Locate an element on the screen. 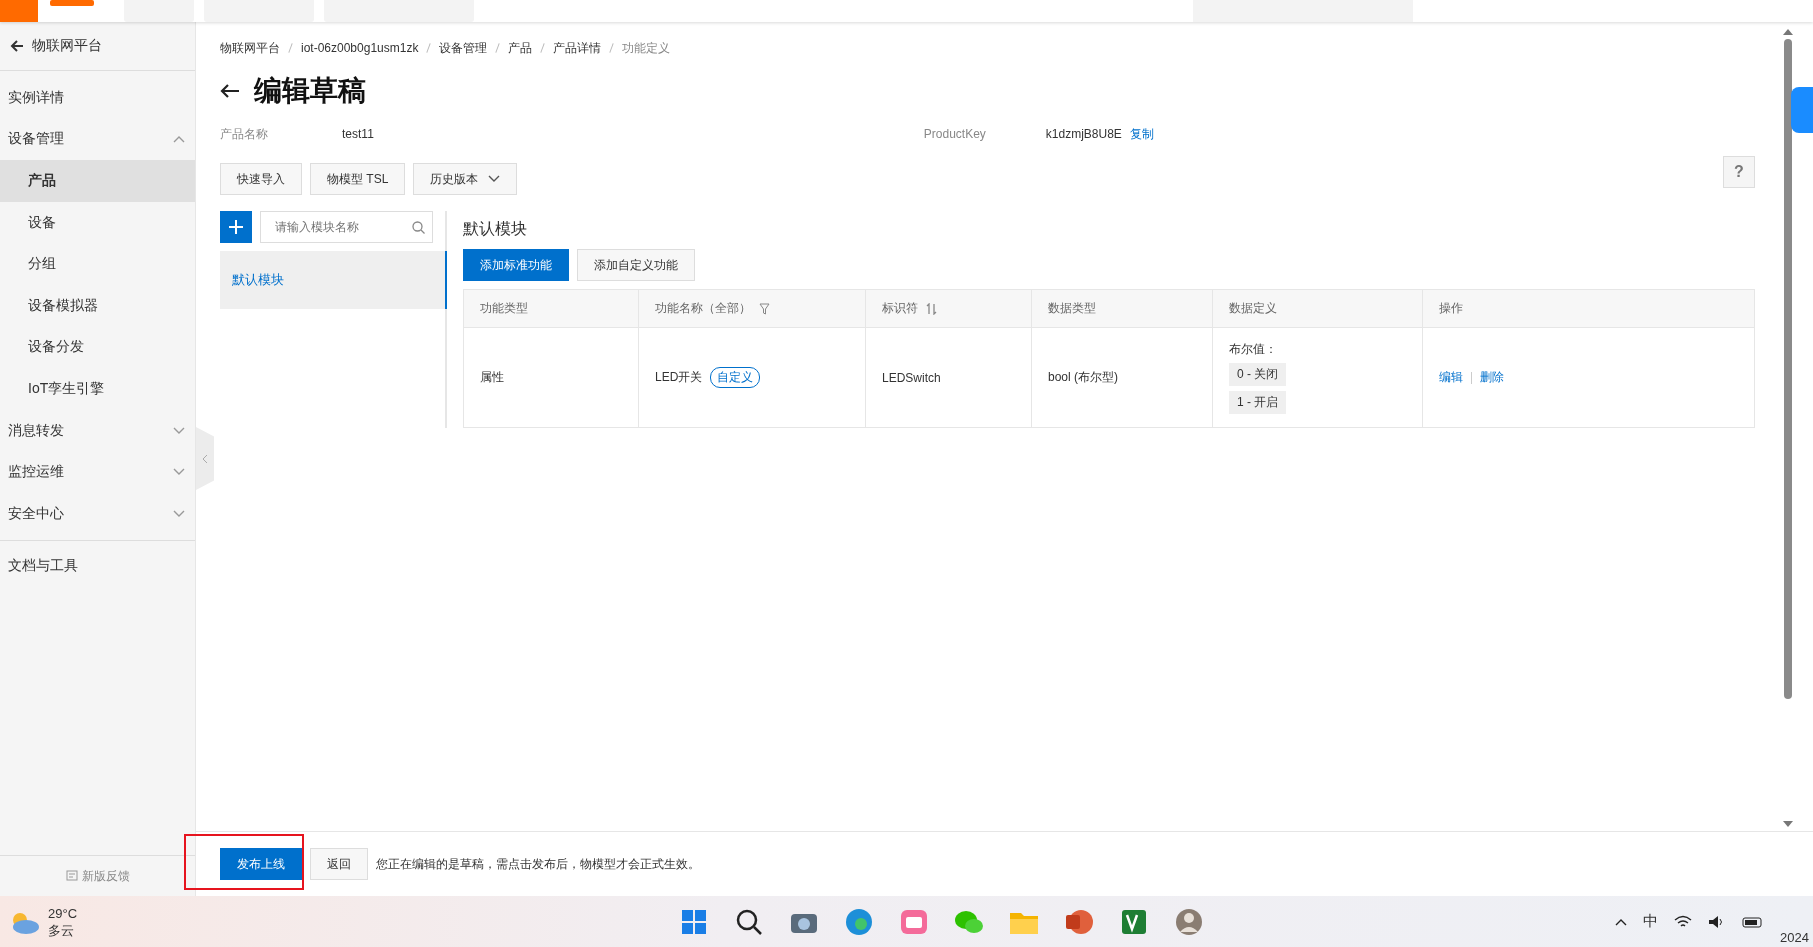 This screenshot has height=947, width=1813. nav-item: 分组 is located at coordinates (97, 264).